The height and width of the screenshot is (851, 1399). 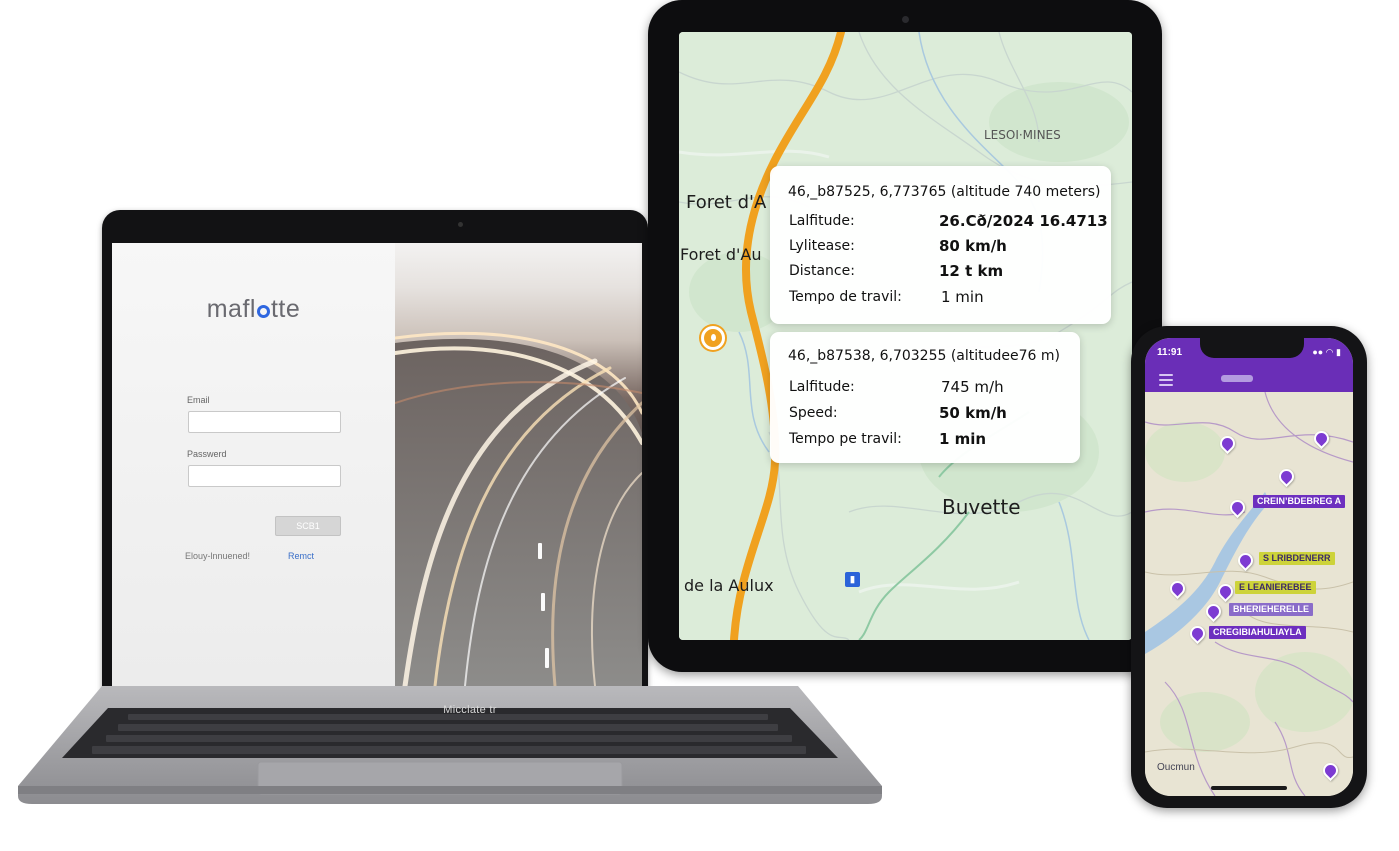 I want to click on card1-row-value: 12 t km, so click(x=971, y=271).